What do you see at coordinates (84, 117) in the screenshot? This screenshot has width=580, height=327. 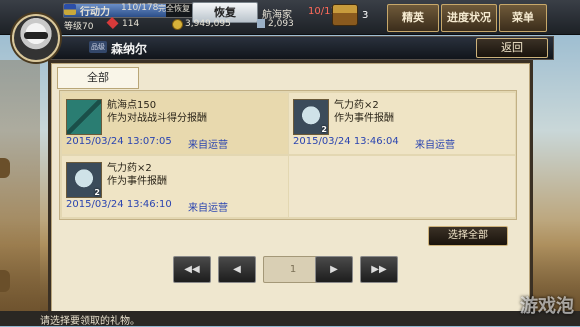 I see `book-icon` at bounding box center [84, 117].